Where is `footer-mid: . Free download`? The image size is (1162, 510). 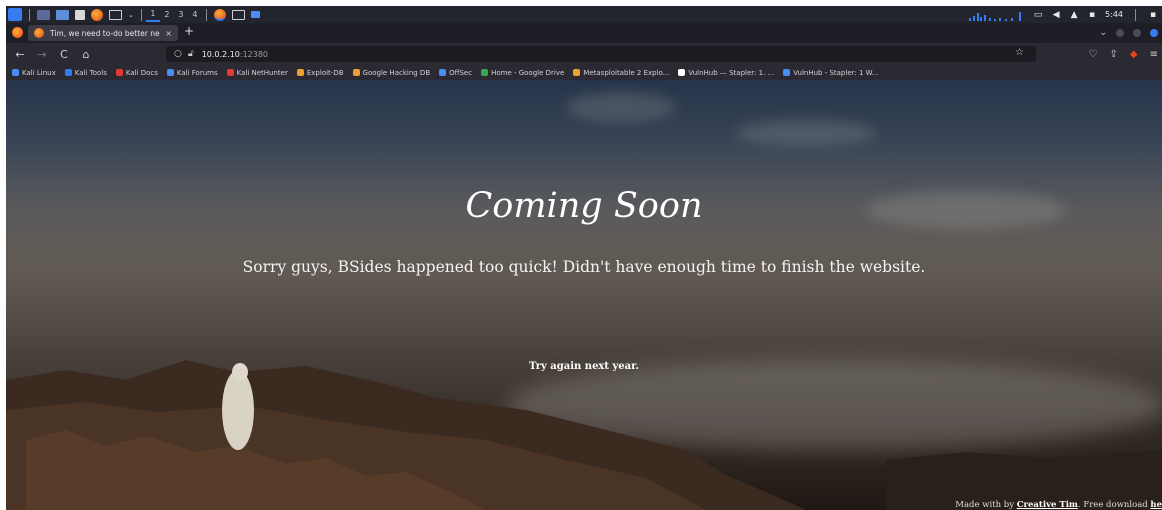
footer-mid: . Free download is located at coordinates (1114, 505).